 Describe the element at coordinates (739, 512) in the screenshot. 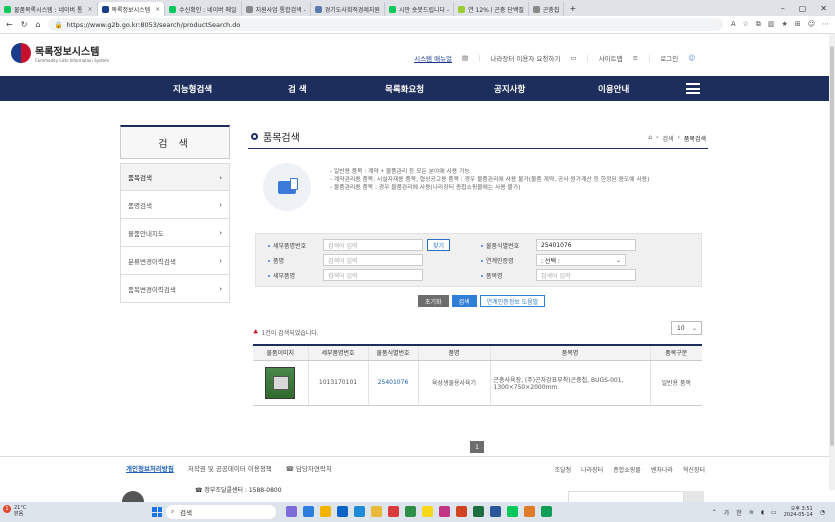

I see `ime-mode-indicator: 한` at that location.